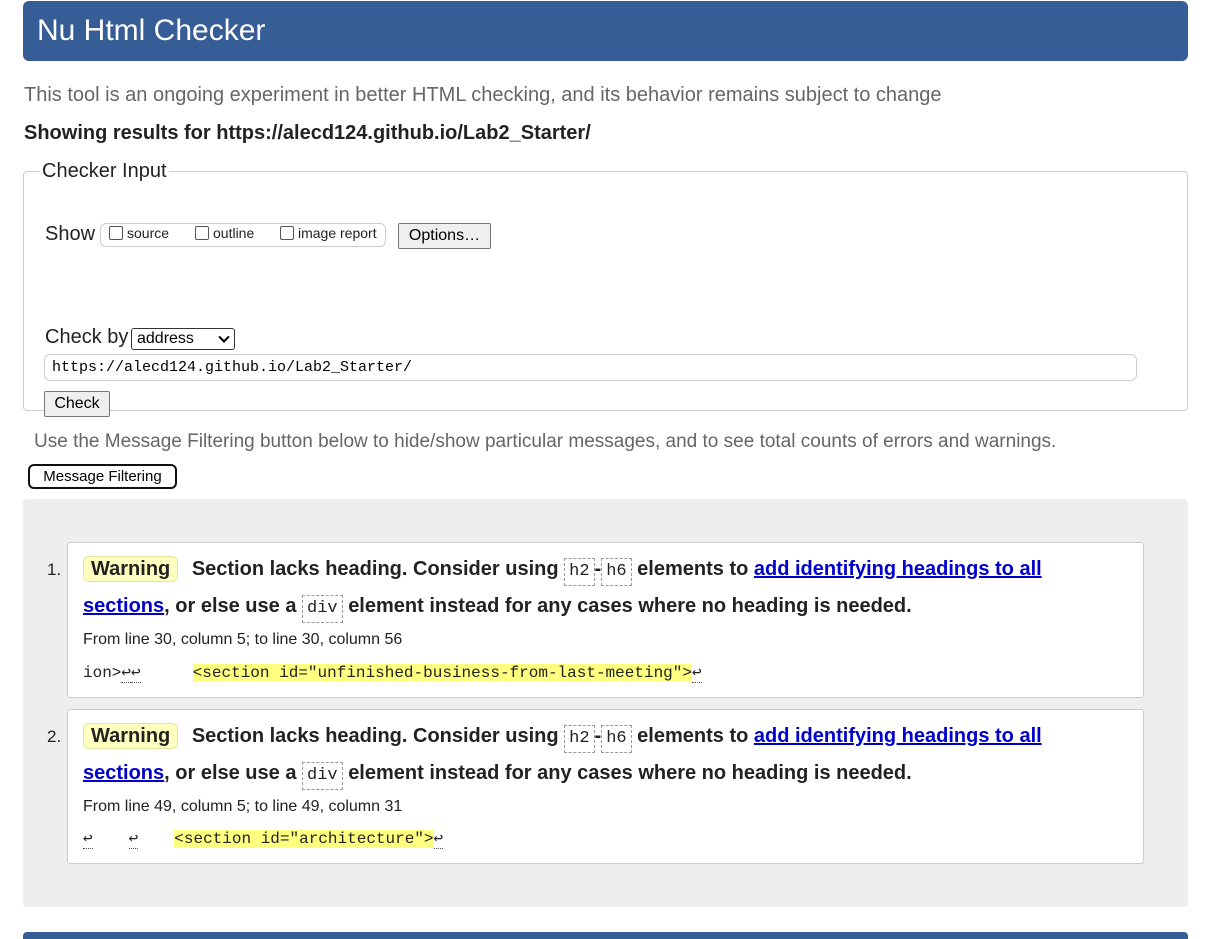  I want to click on check-by-label: Check by, so click(87, 337).